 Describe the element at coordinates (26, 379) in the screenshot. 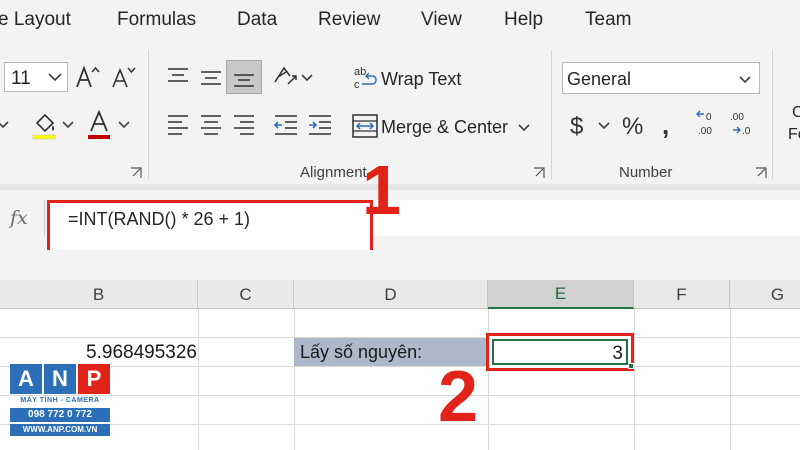

I see `logo-letter-a: A` at that location.